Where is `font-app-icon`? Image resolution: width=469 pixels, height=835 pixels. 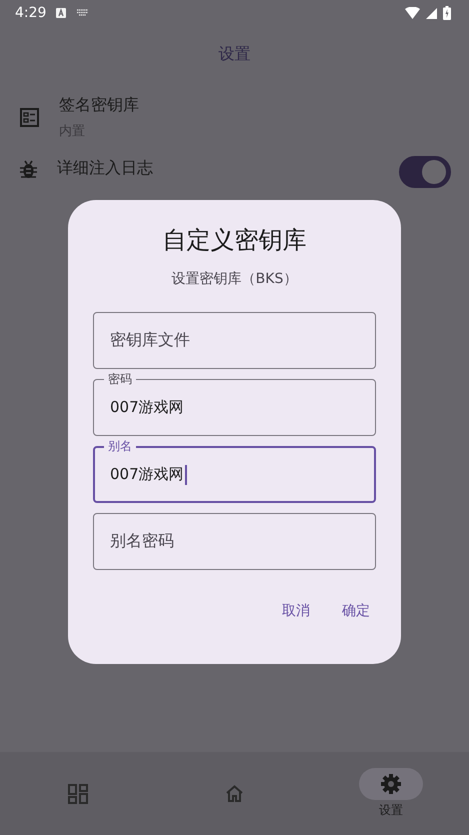 font-app-icon is located at coordinates (61, 13).